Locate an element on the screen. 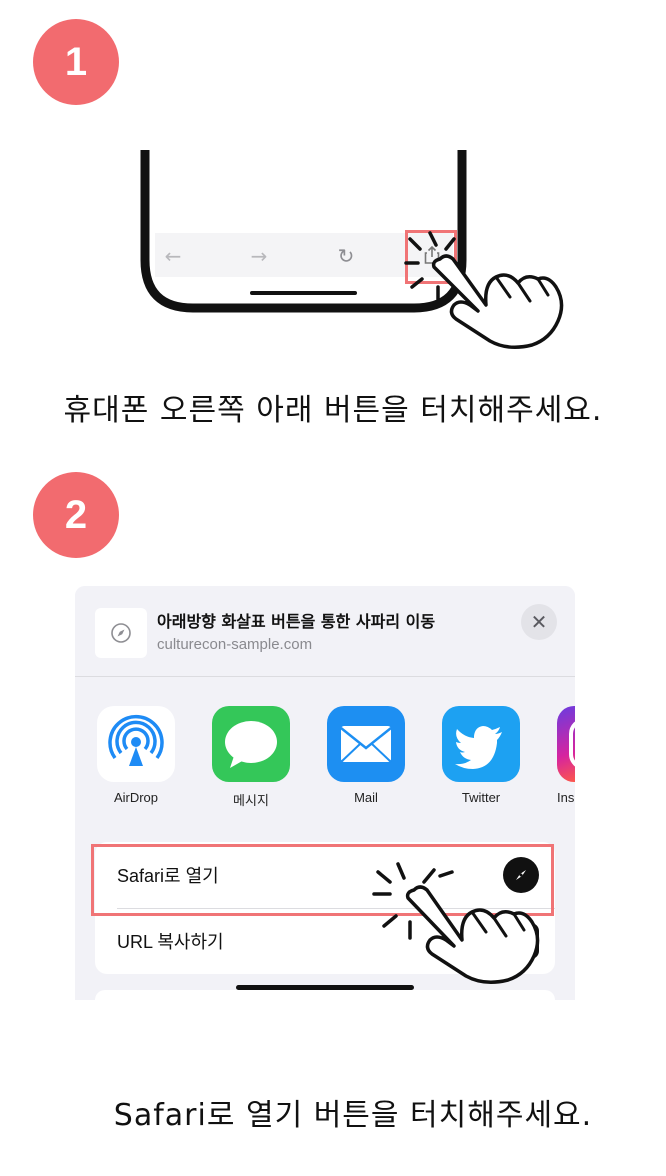 This screenshot has height=1176, width=666. app-instagram: Ins is located at coordinates (566, 755).